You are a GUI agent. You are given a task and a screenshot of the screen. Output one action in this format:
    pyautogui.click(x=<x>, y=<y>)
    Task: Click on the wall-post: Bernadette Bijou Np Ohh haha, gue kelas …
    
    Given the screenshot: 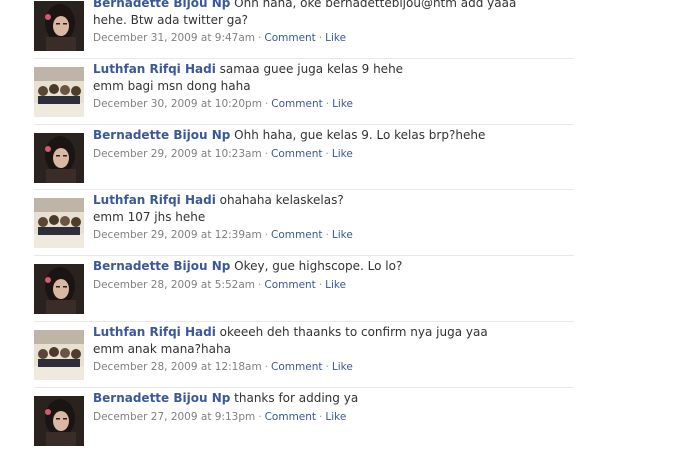 What is the action you would take?
    pyautogui.click(x=304, y=157)
    